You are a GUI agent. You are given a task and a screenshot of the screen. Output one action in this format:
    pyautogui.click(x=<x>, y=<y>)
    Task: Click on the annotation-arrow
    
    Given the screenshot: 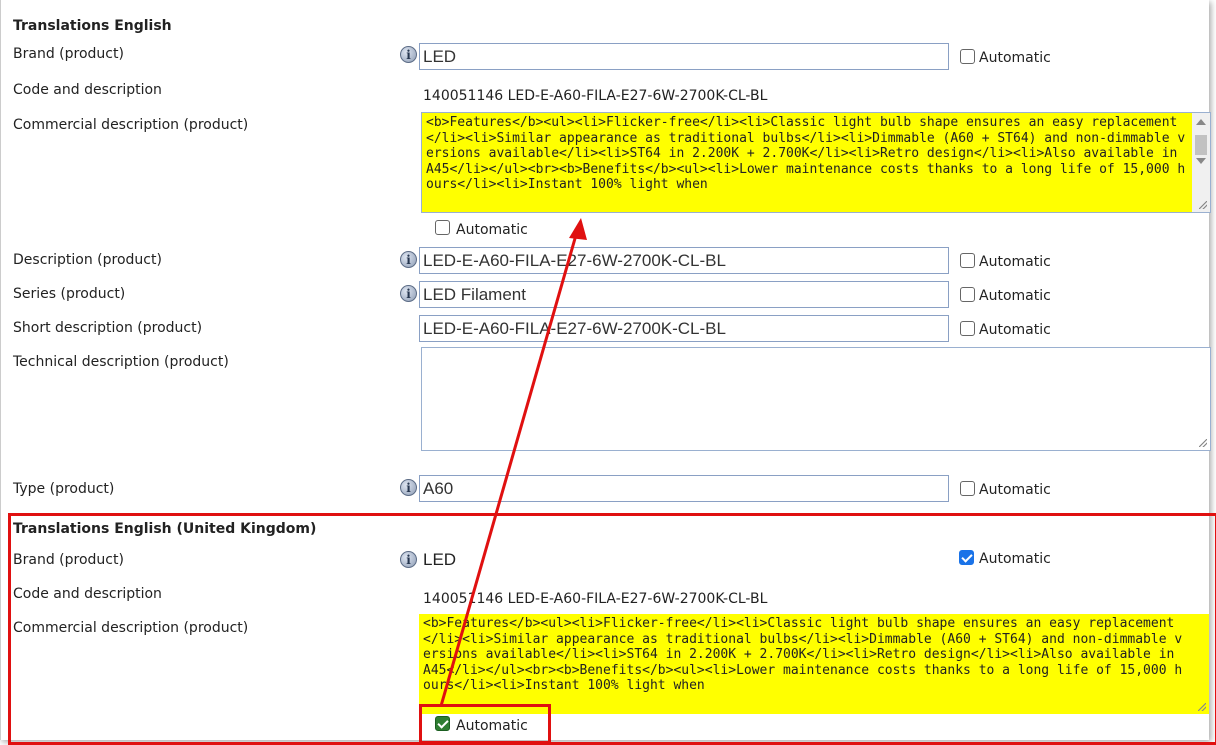 What is the action you would take?
    pyautogui.click(x=513, y=462)
    